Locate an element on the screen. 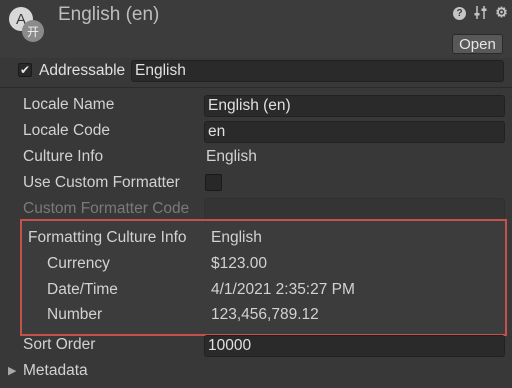  asset-title: English (en) is located at coordinates (109, 14).